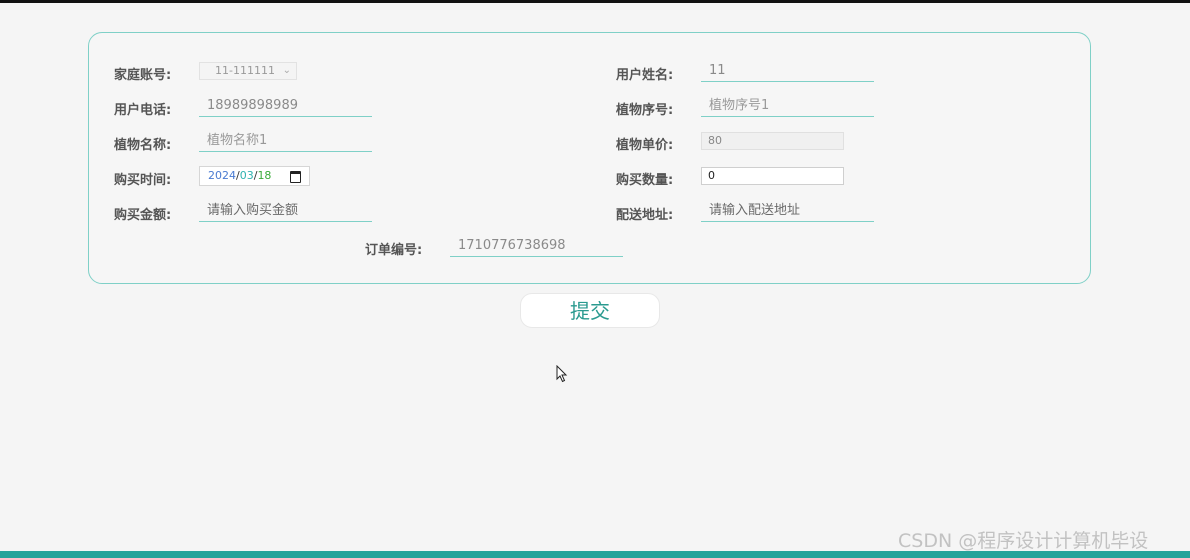  What do you see at coordinates (253, 210) in the screenshot?
I see `purchase-amount-placeholder: 请输入购买金额` at bounding box center [253, 210].